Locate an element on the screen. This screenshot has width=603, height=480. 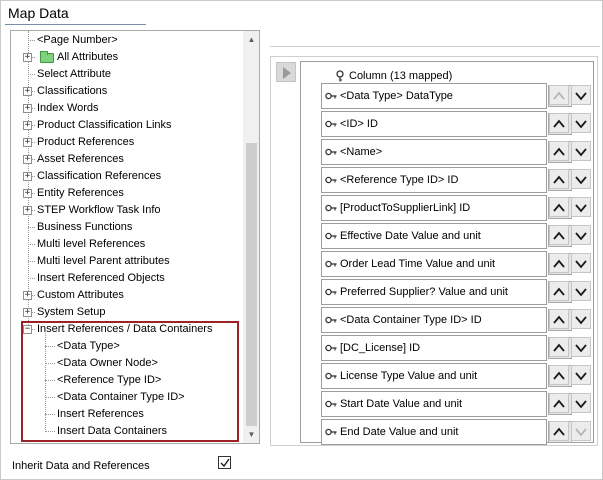
mapped-column-row: License Type Value and unit is located at coordinates (434, 376).